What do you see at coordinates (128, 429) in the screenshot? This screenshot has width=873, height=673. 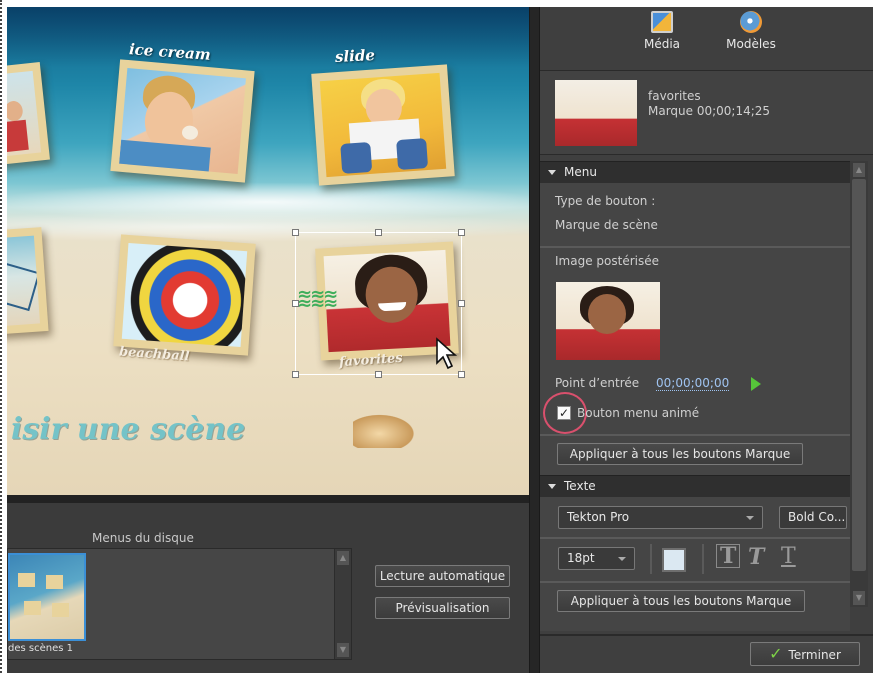 I see `menu-scene-title: isir une scène` at bounding box center [128, 429].